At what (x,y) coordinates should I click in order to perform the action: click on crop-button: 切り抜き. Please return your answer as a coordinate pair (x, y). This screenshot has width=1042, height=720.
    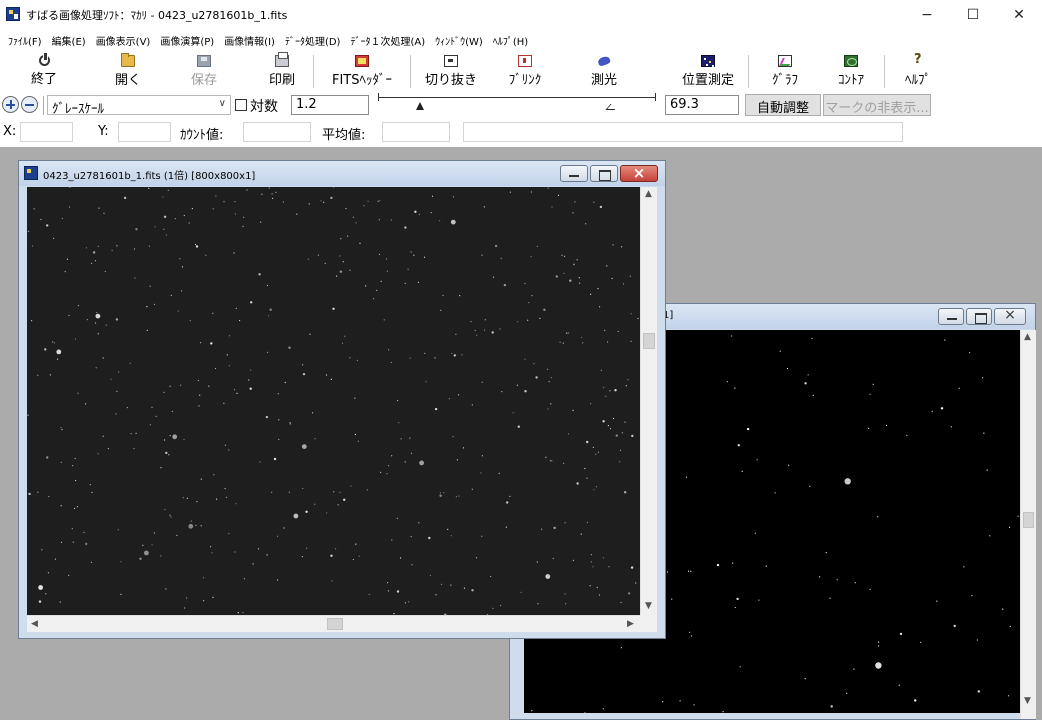
    Looking at the image, I should click on (451, 71).